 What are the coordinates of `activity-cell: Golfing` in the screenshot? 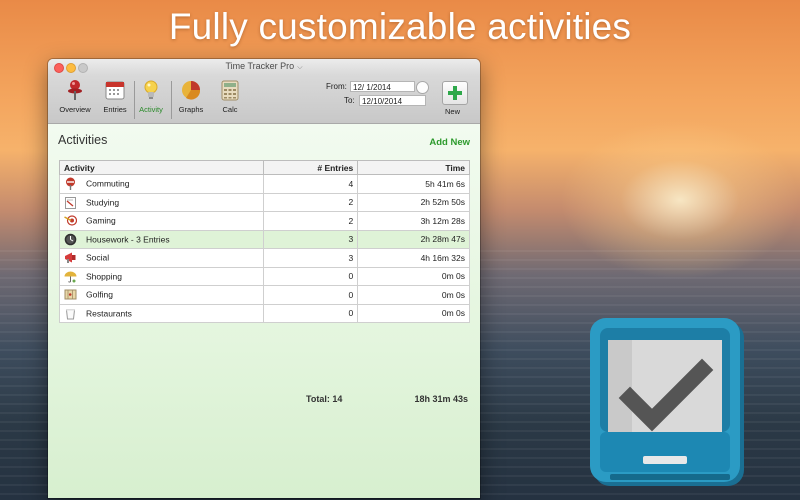 It's located at (161, 295).